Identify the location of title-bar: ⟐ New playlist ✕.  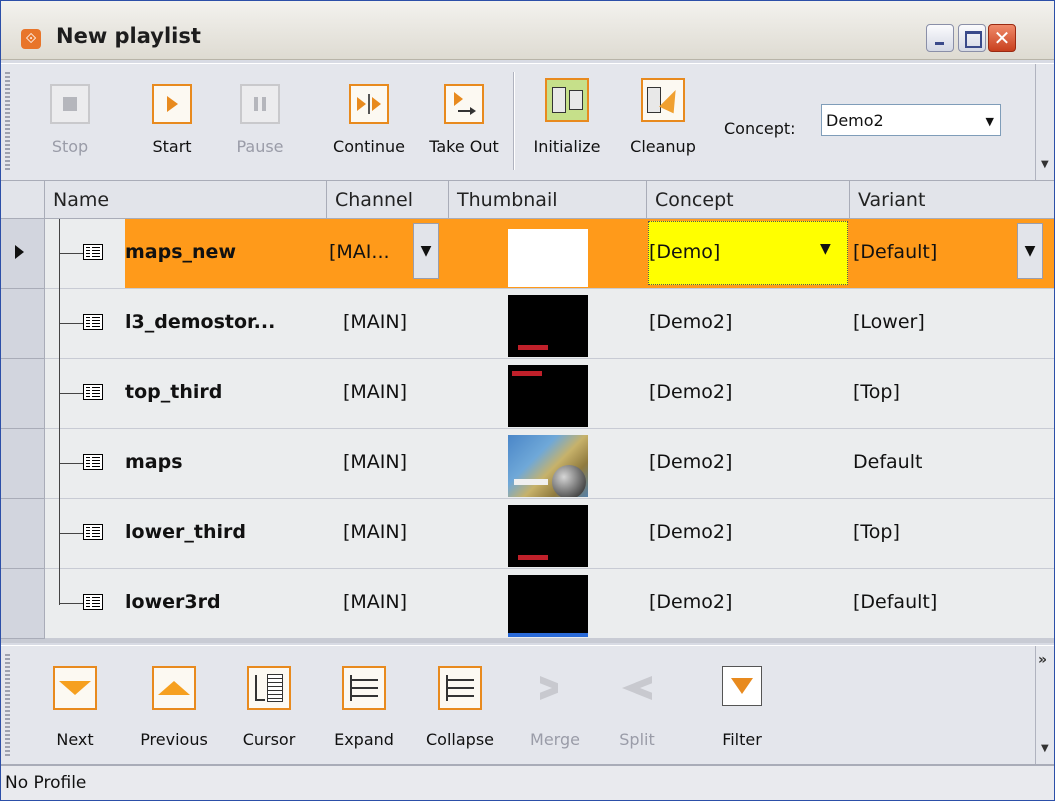
(527, 30).